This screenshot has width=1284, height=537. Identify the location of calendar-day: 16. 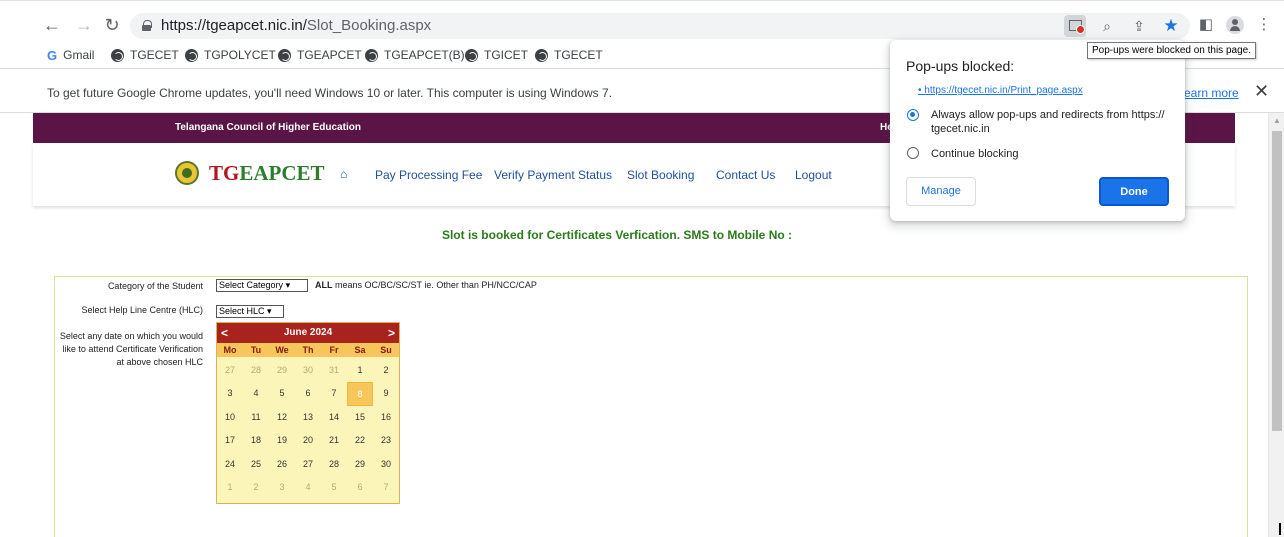
(386, 417).